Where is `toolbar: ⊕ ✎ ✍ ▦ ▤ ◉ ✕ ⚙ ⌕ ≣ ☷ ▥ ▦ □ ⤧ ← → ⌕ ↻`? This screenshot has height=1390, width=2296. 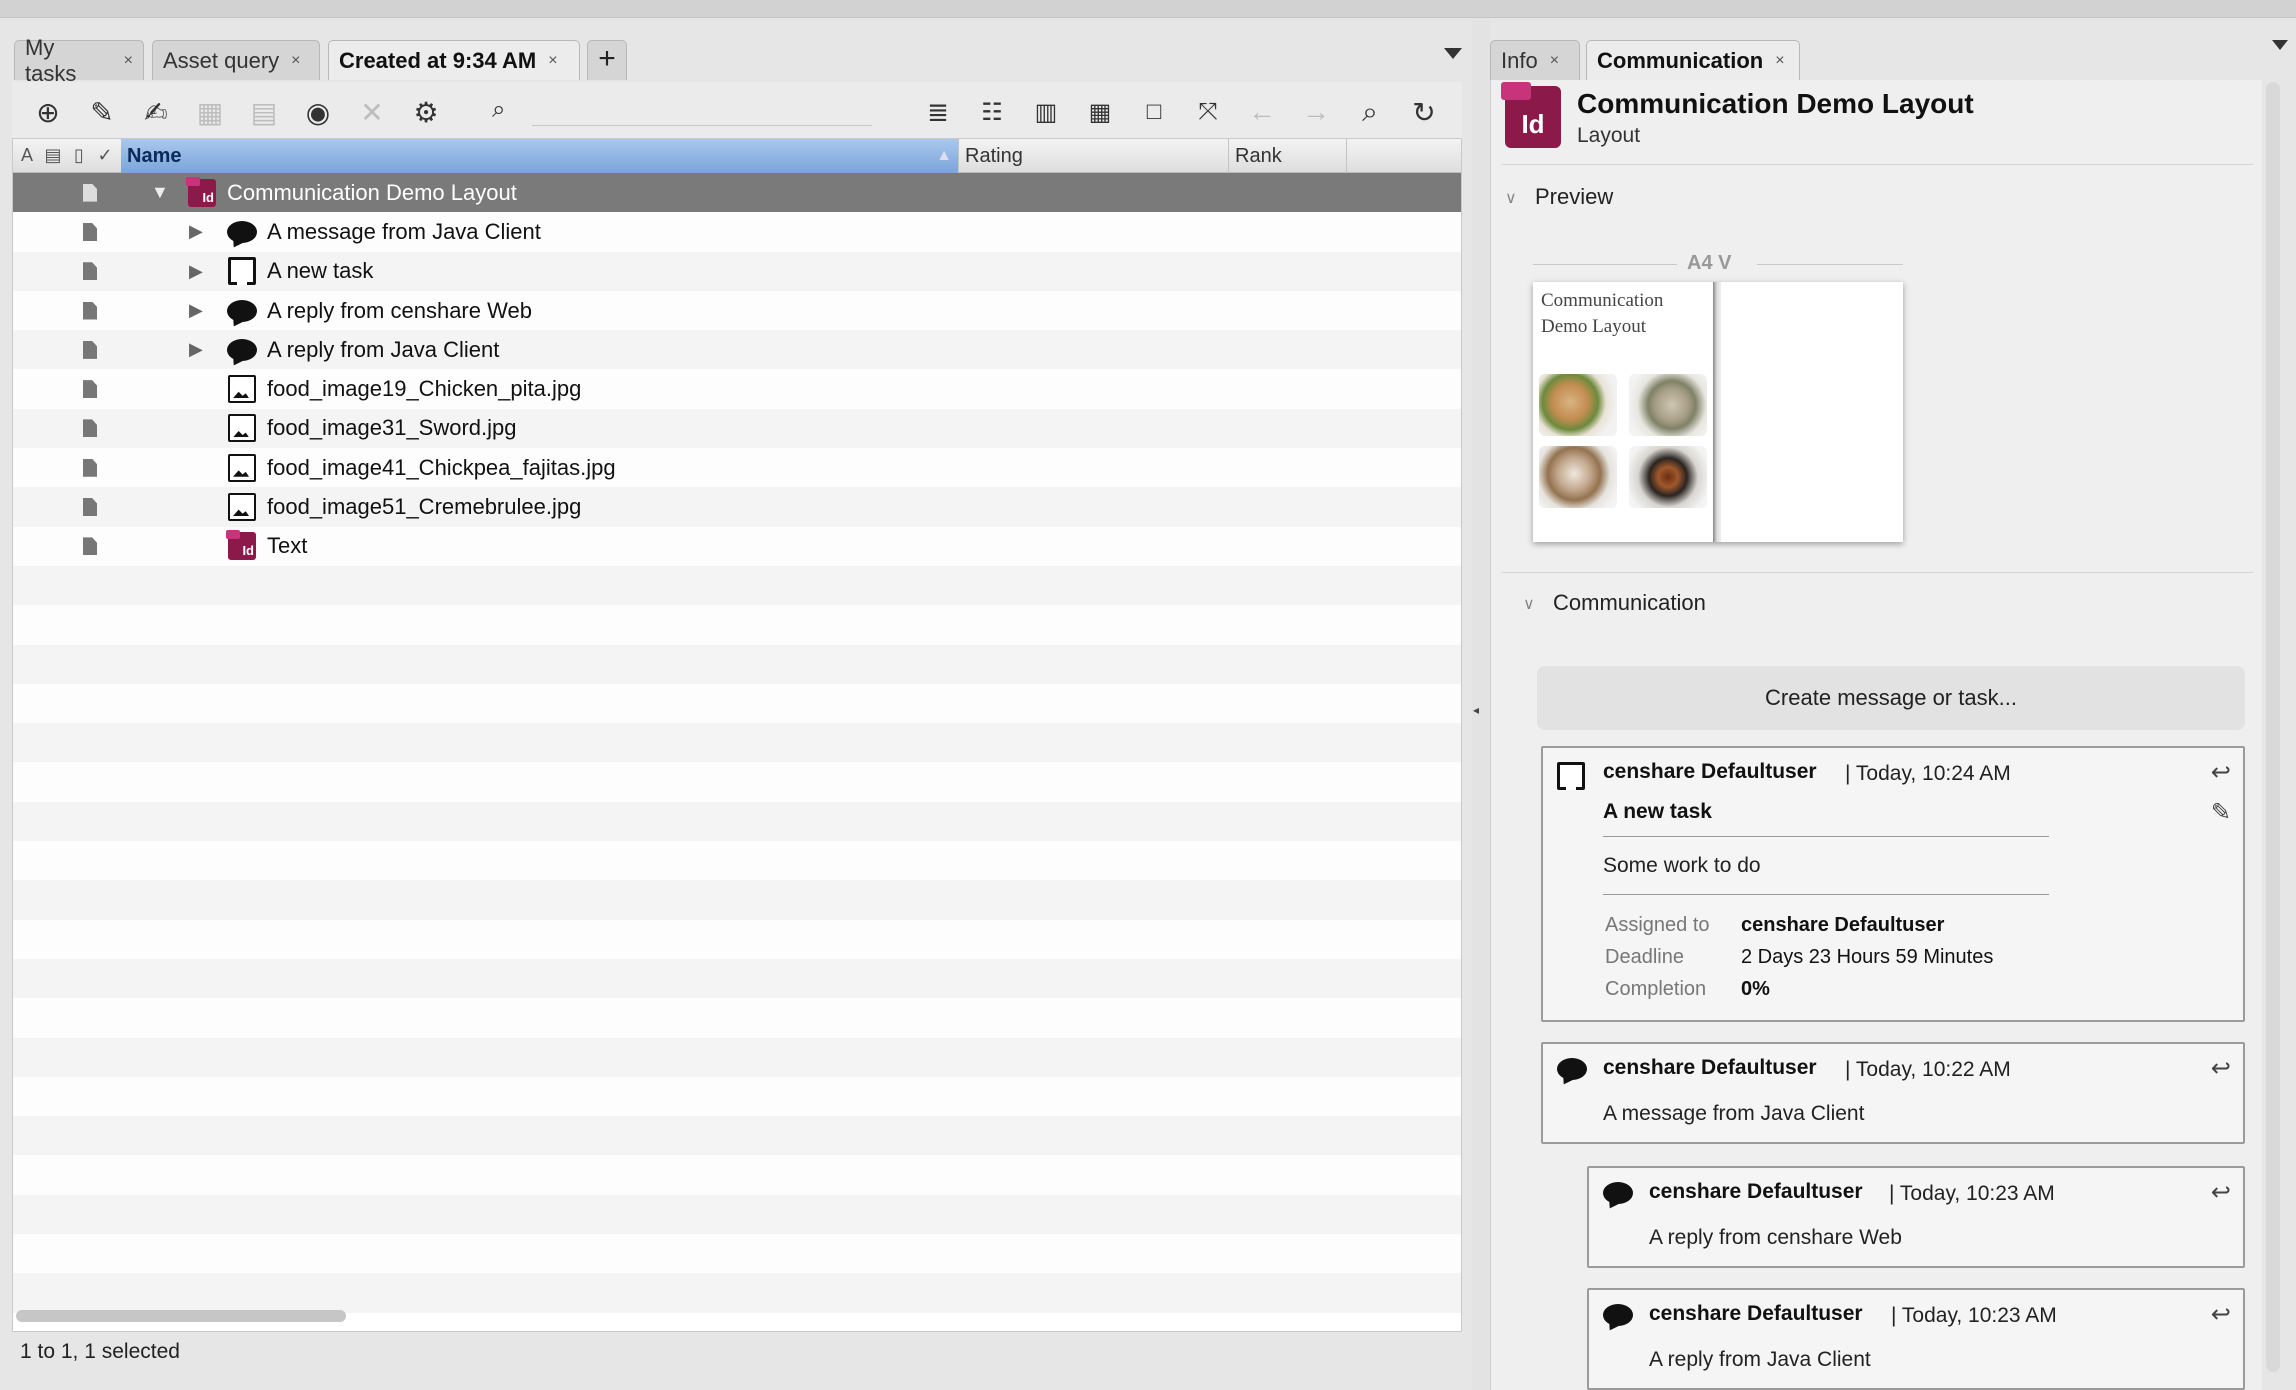 toolbar: ⊕ ✎ ✍ ▦ ▤ ◉ ✕ ⚙ ⌕ ≣ ☷ ▥ ▦ □ ⤧ ← → ⌕ ↻ is located at coordinates (737, 113).